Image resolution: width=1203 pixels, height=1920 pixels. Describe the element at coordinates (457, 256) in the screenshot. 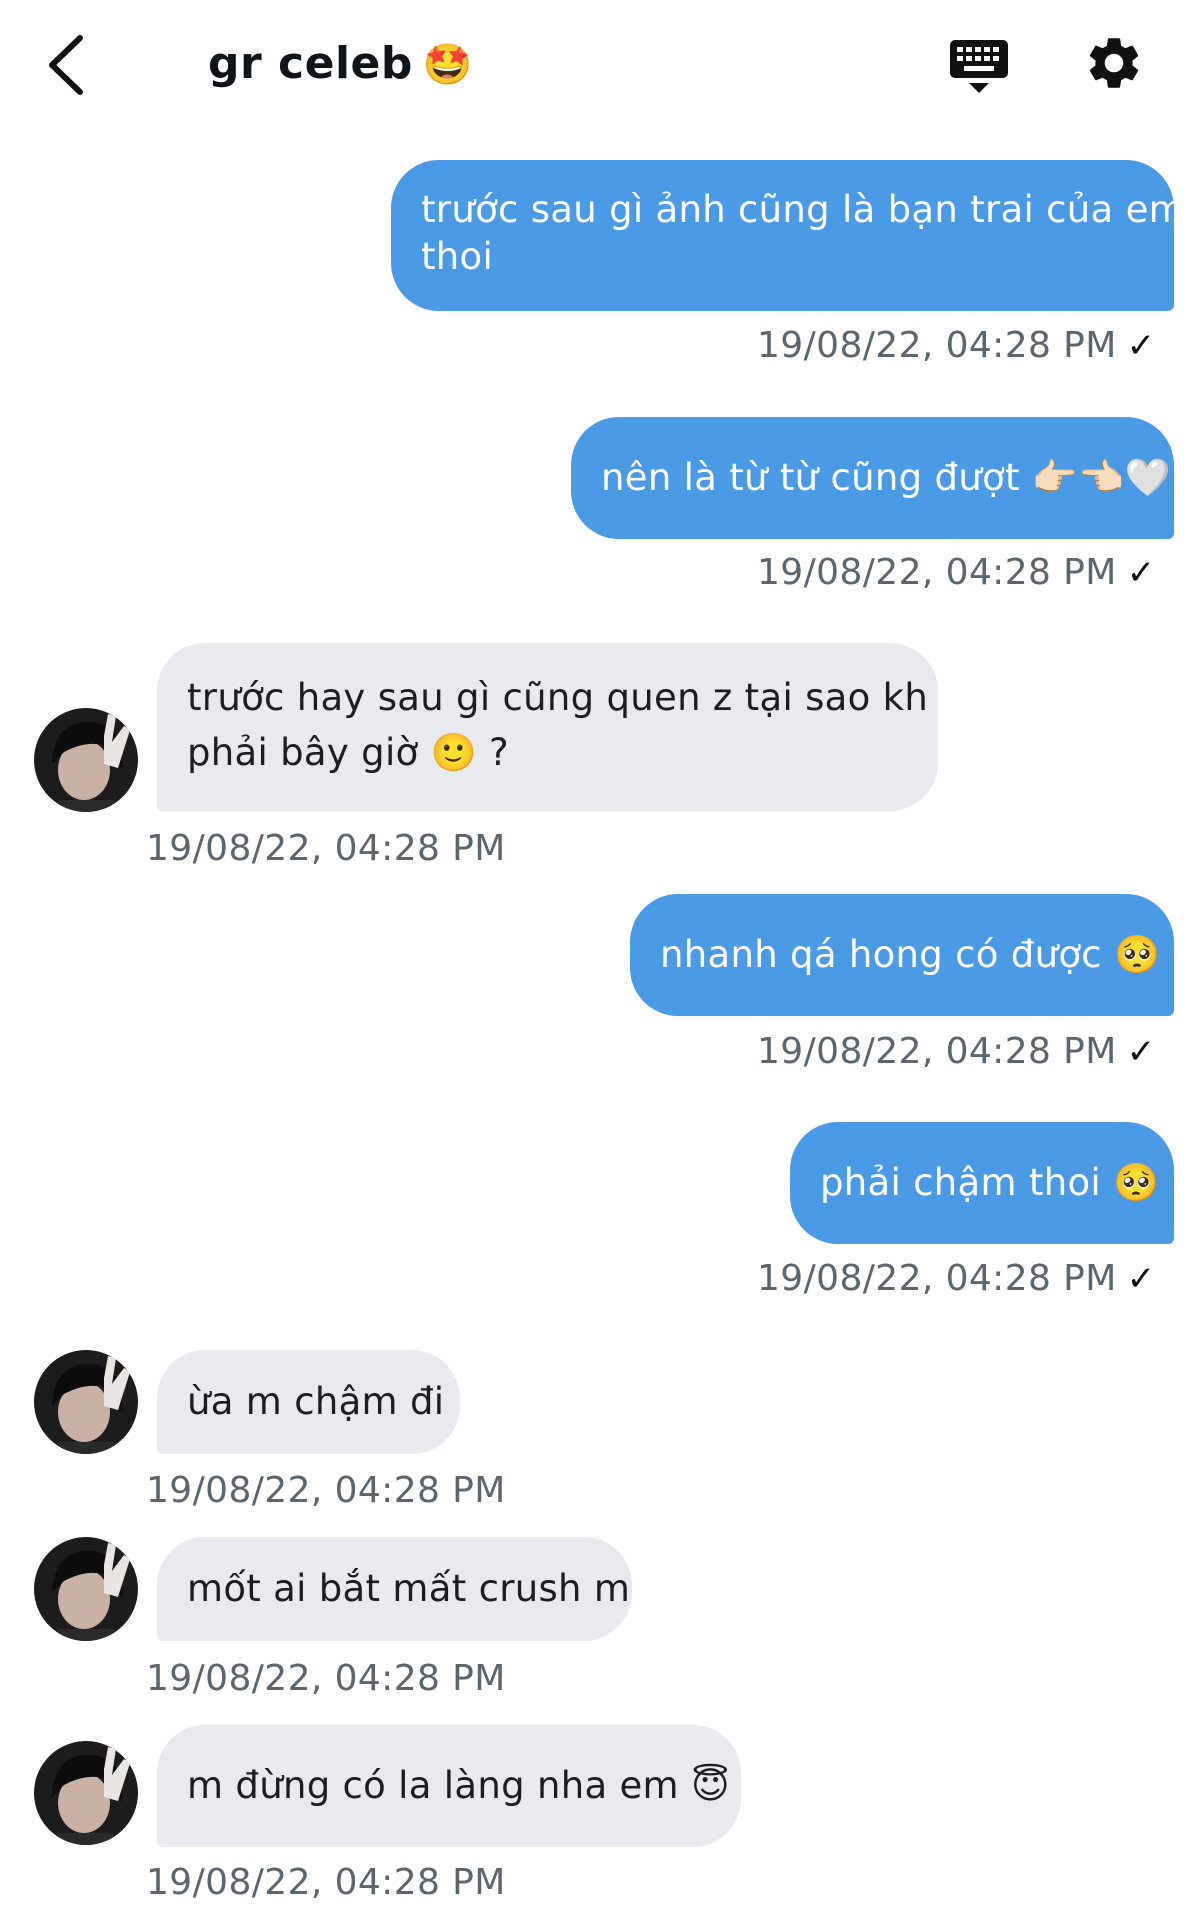

I see `message-text-line: thoi` at that location.